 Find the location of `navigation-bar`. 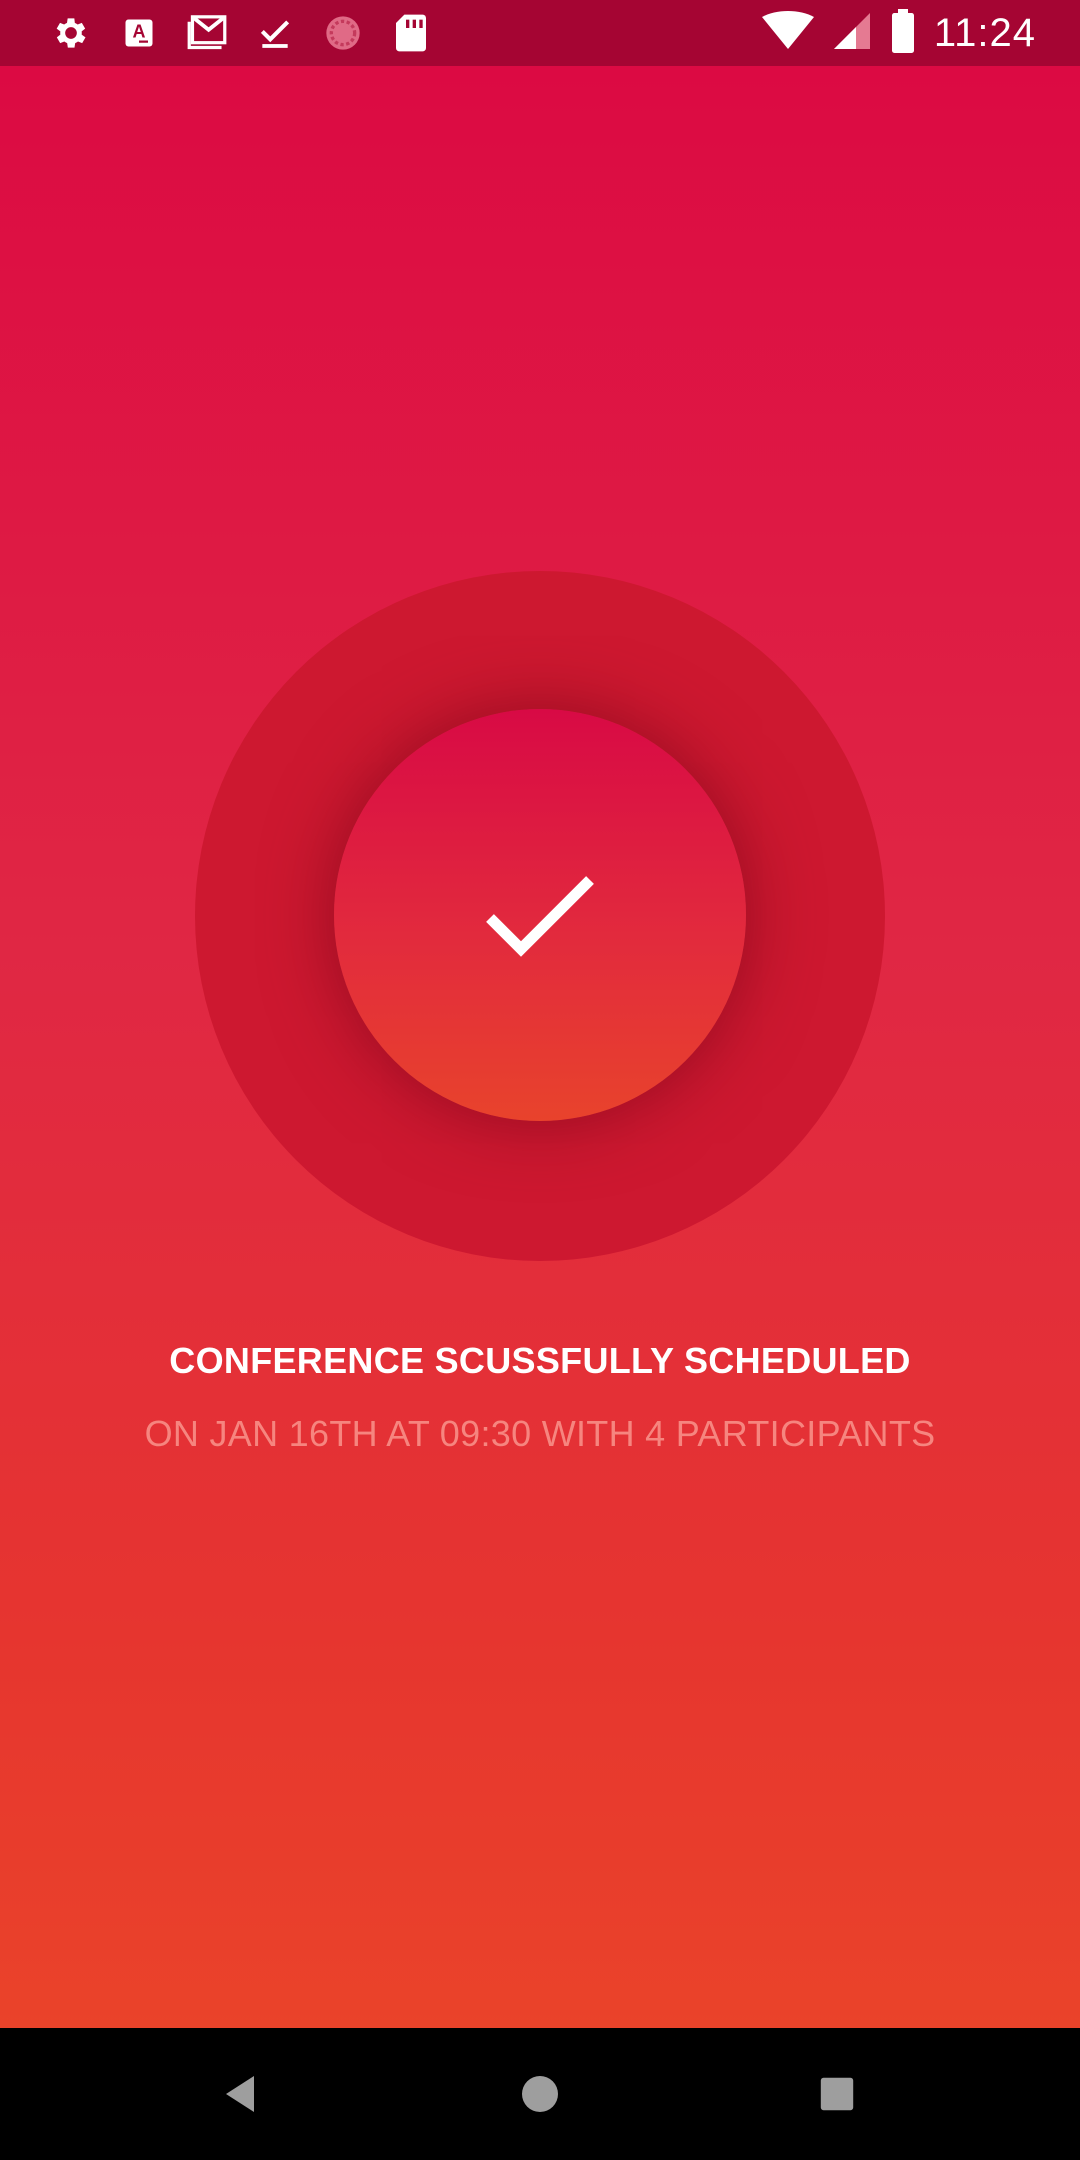

navigation-bar is located at coordinates (540, 2094).